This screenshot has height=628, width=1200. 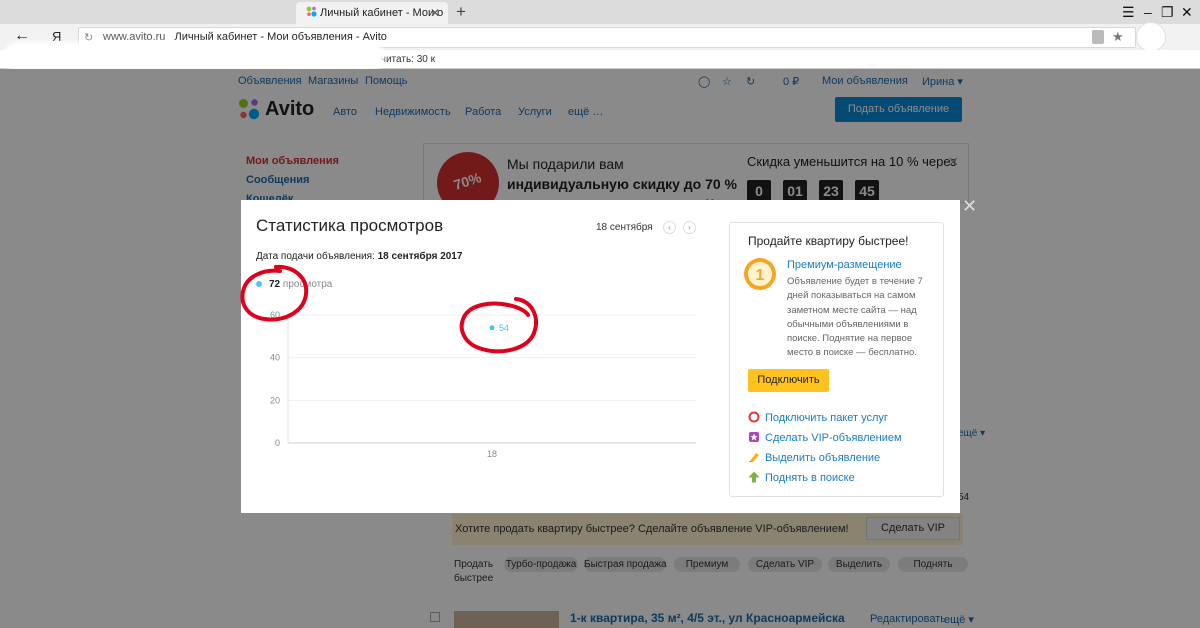 What do you see at coordinates (788, 380) in the screenshot?
I see `connect-button: Подключить` at bounding box center [788, 380].